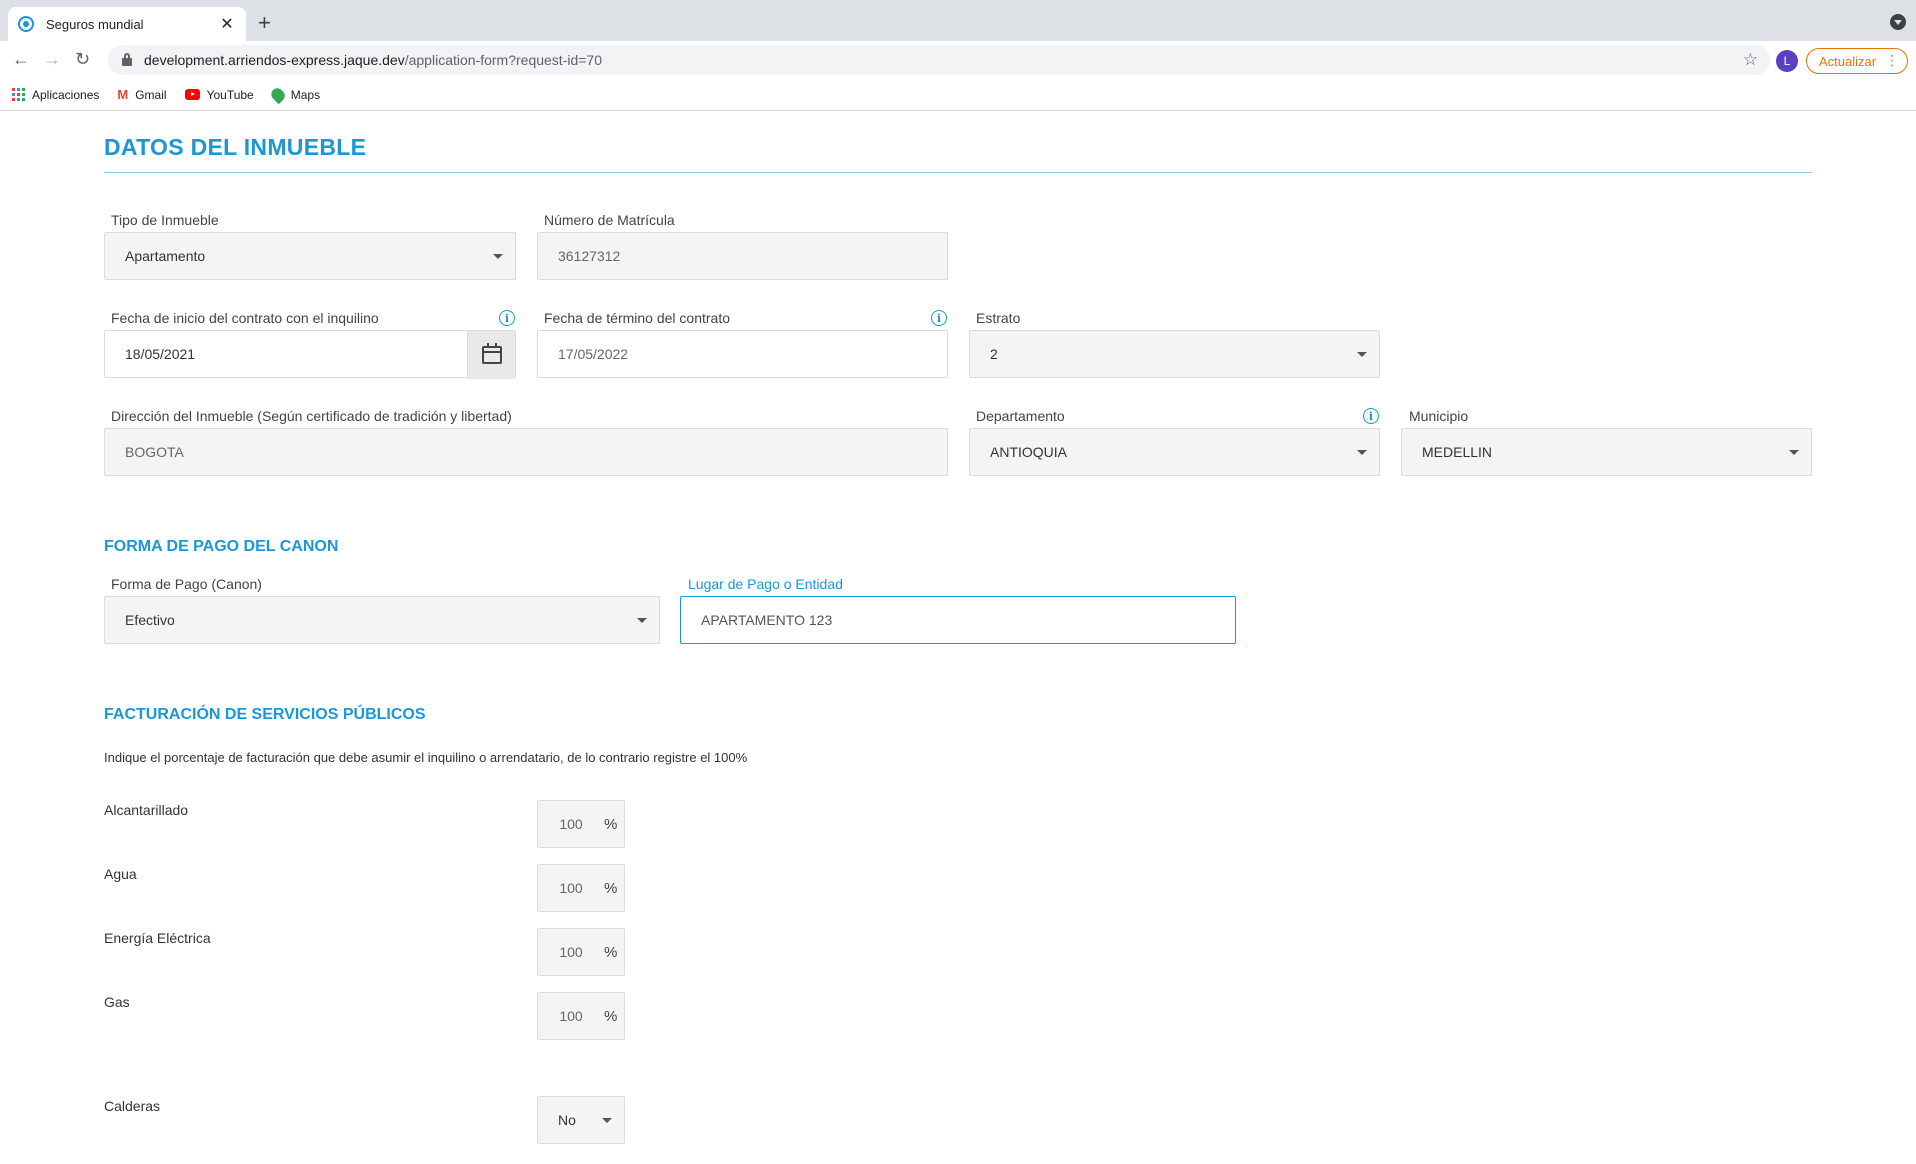 This screenshot has height=1164, width=1916. I want to click on back-icon: ←, so click(21, 59).